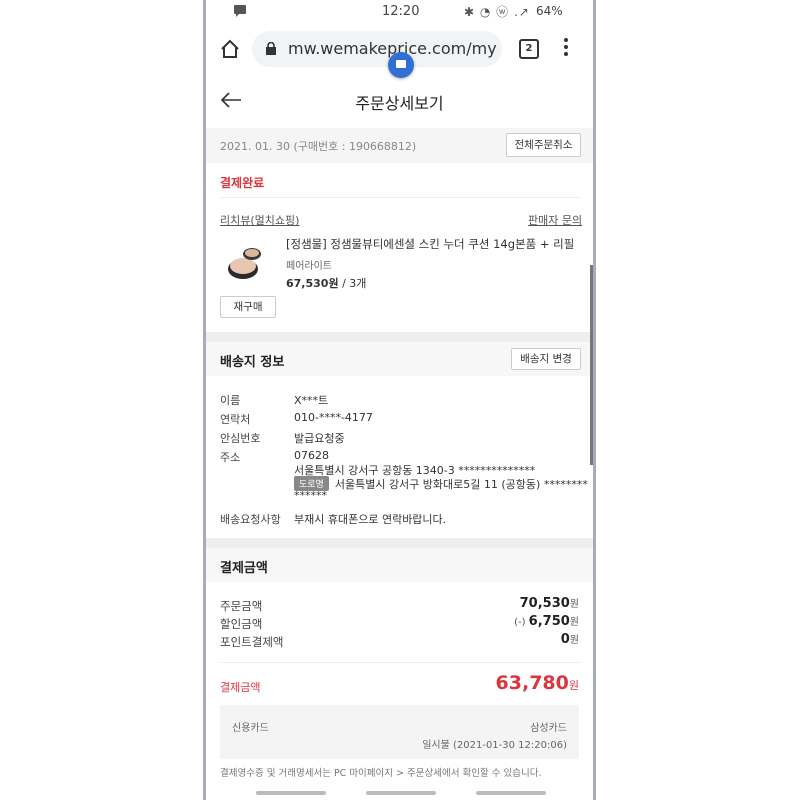  I want to click on address-road: 서울특별시 강서구 방화대로5길 11 (공항동) ********, so click(461, 484).